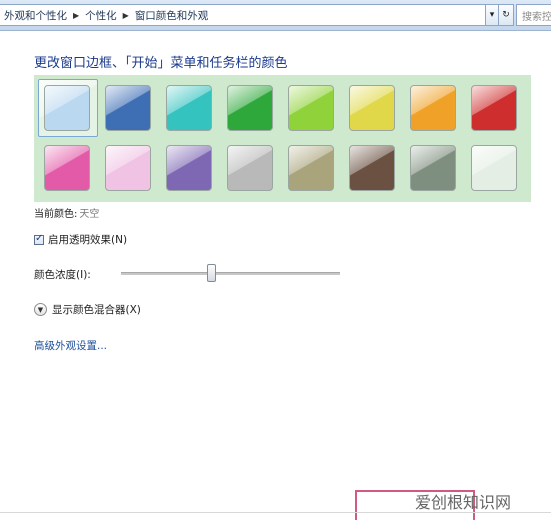  What do you see at coordinates (211, 273) in the screenshot?
I see `color-intensity-slider-thumb` at bounding box center [211, 273].